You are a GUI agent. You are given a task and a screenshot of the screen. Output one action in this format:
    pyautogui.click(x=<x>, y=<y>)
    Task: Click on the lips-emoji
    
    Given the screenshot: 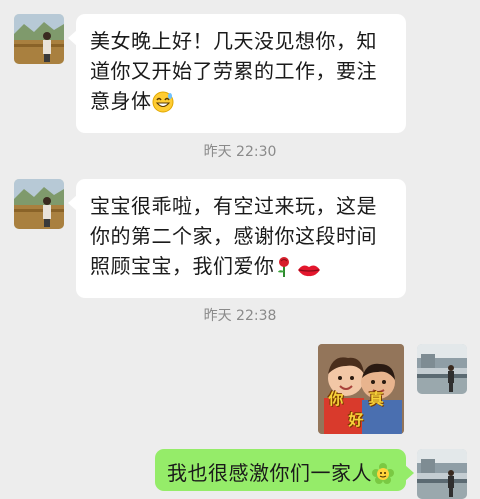 What is the action you would take?
    pyautogui.click(x=309, y=271)
    